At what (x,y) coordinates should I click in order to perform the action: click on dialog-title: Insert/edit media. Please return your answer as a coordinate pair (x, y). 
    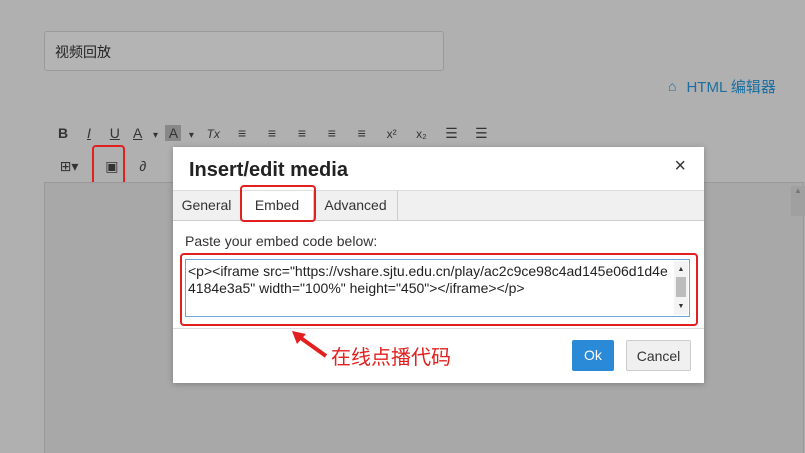
    Looking at the image, I should click on (268, 170).